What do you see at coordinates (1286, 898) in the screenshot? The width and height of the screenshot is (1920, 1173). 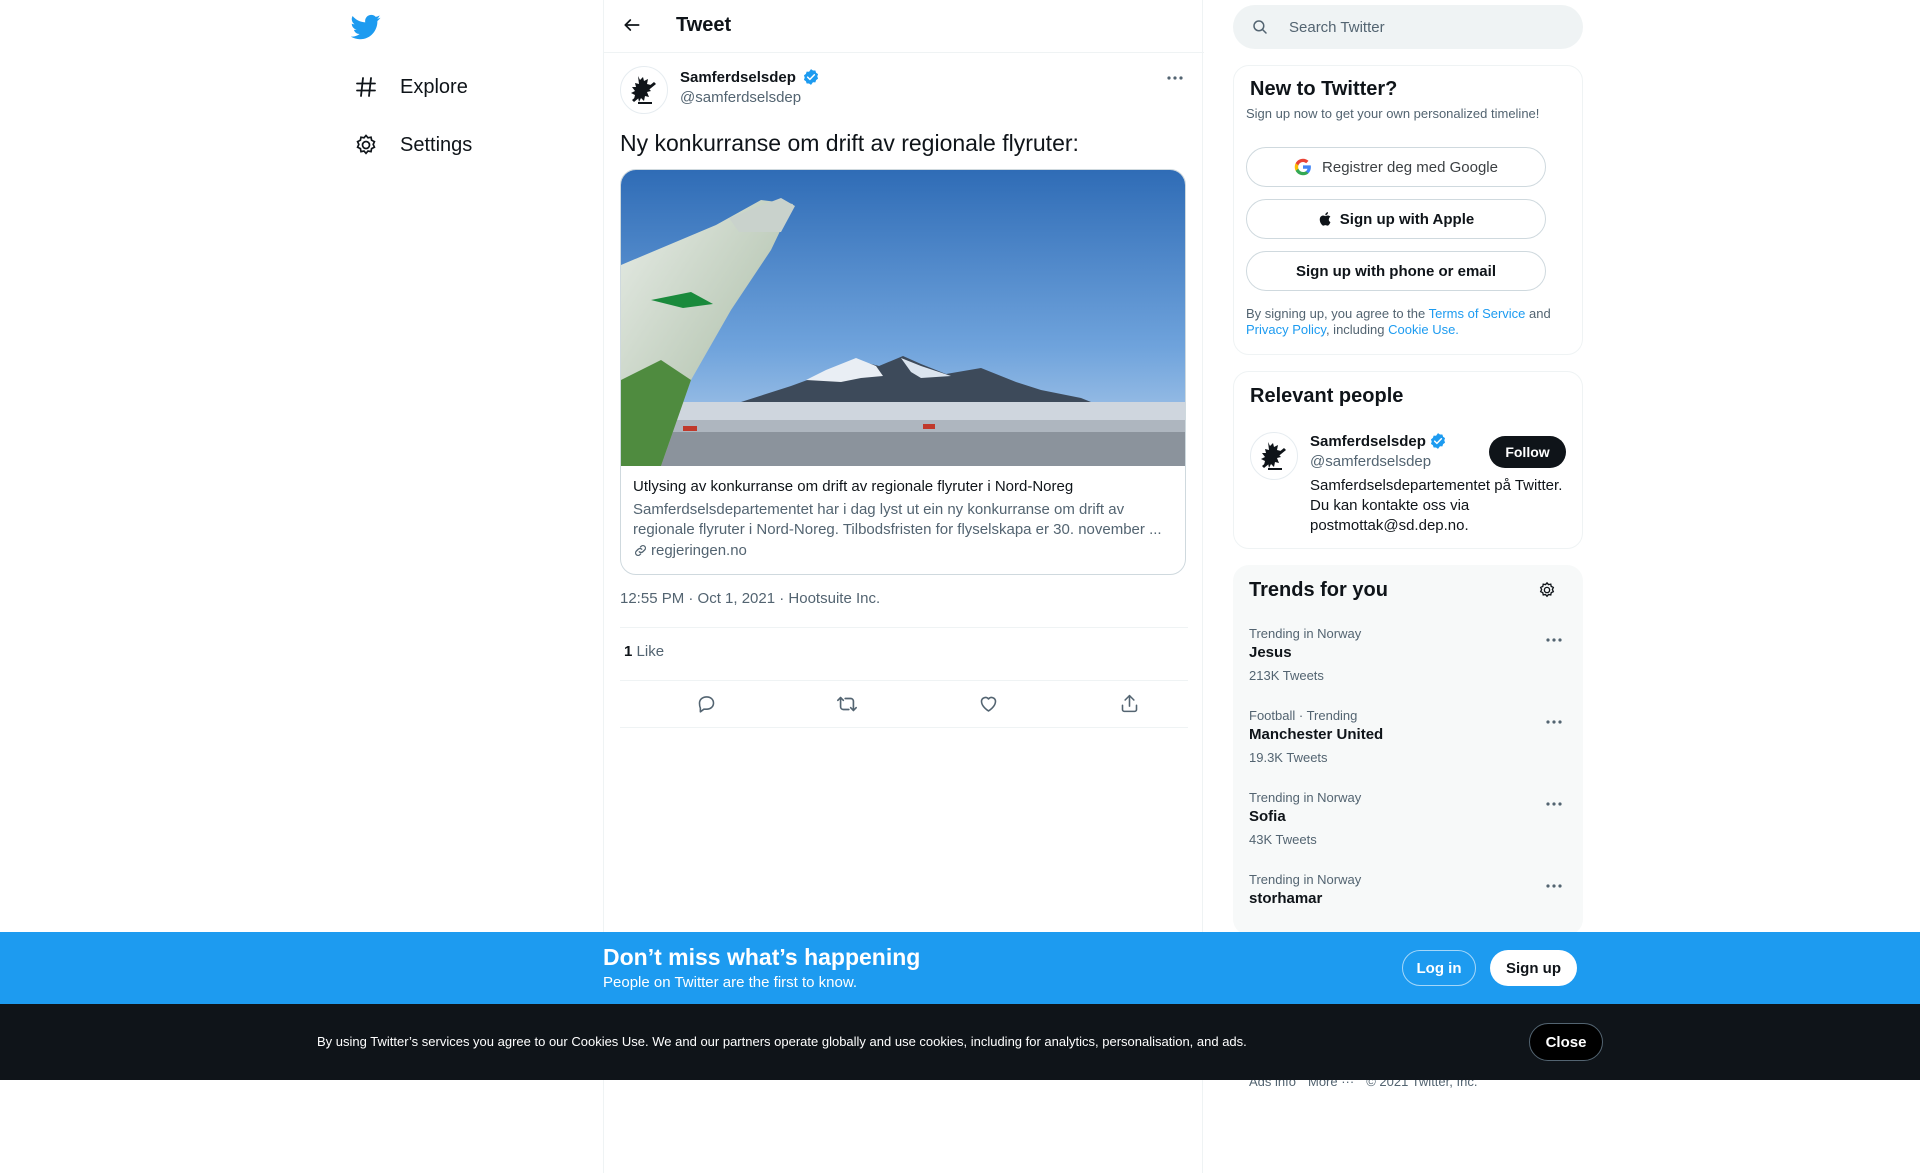 I see `trend-name: storhamar` at bounding box center [1286, 898].